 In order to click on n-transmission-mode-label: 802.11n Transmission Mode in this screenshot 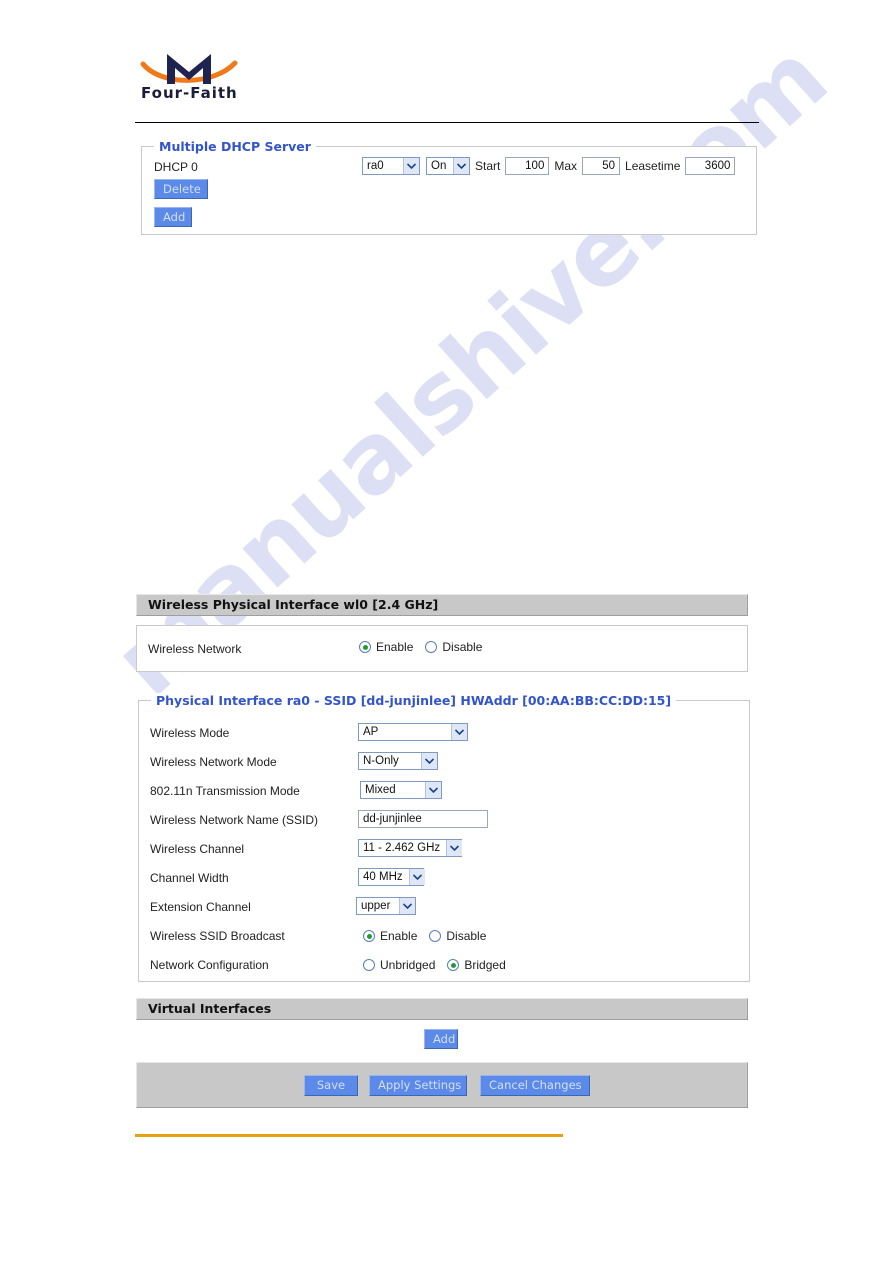, I will do `click(225, 791)`.